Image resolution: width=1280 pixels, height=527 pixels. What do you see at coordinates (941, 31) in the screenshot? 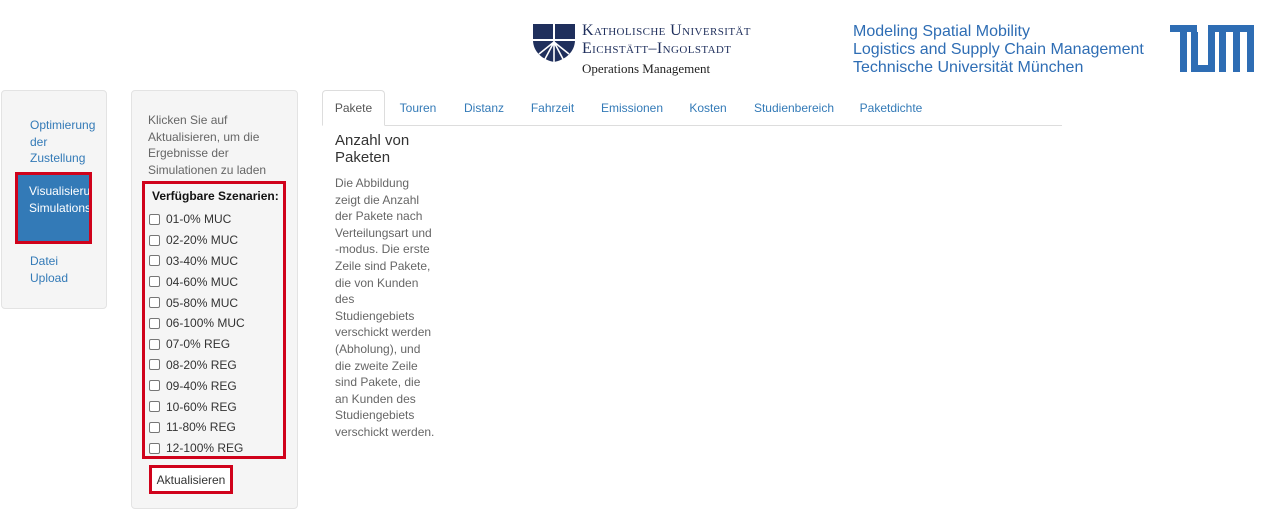
I see `tum-title-line1: Modeling Spatial Mobility` at bounding box center [941, 31].